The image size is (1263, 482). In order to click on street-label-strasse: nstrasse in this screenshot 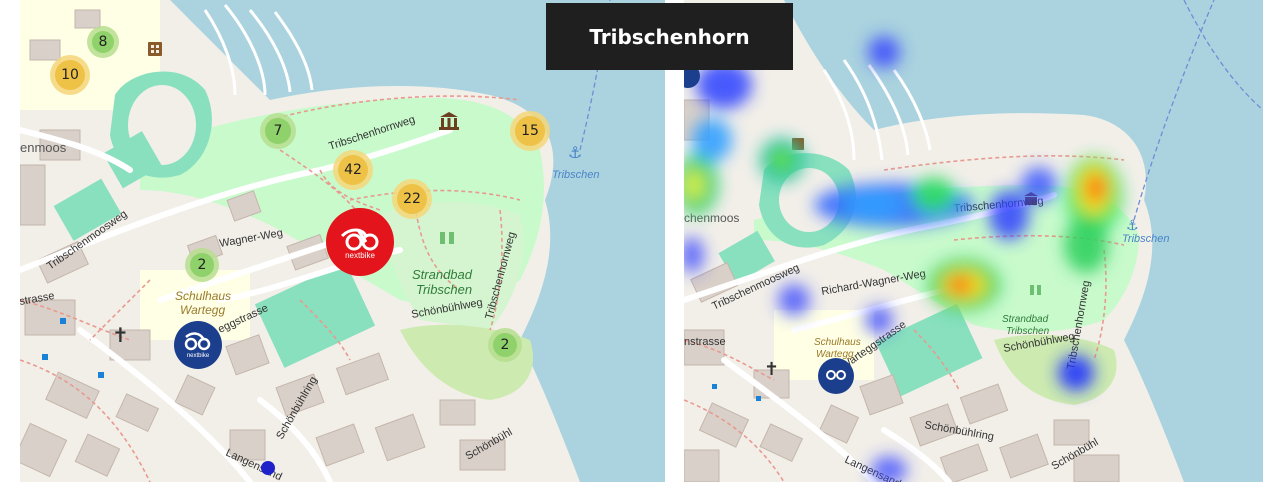, I will do `click(705, 342)`.